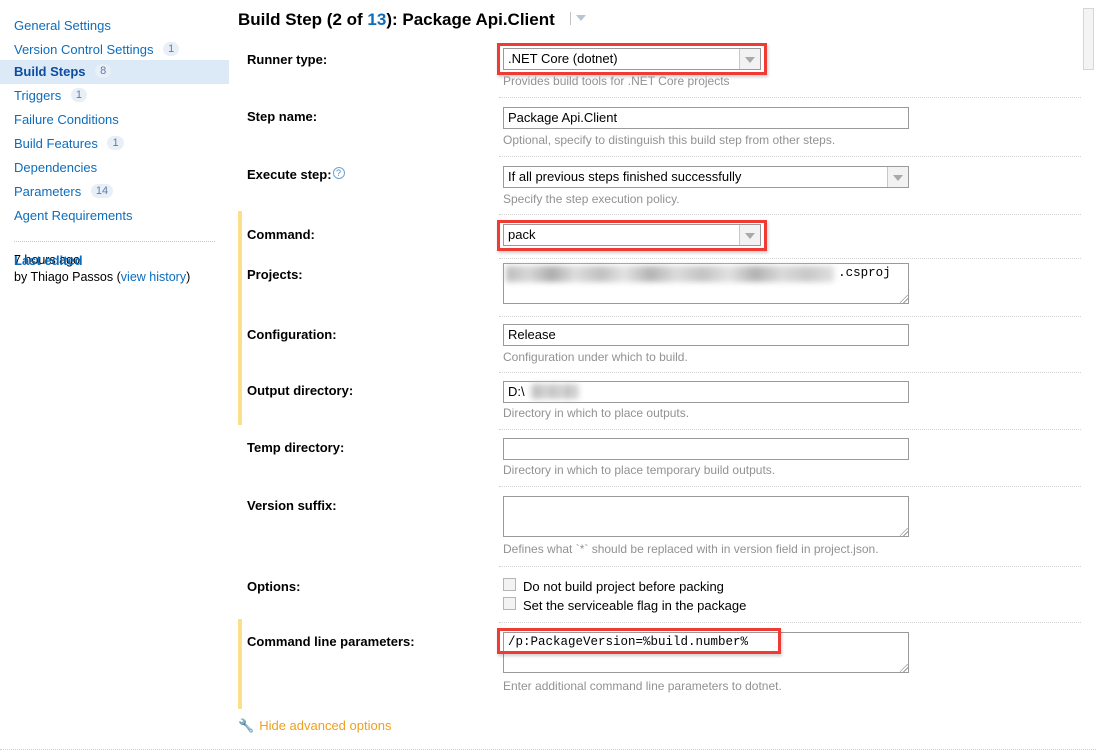 Image resolution: width=1096 pixels, height=752 pixels. I want to click on configuration-value: Release, so click(532, 334).